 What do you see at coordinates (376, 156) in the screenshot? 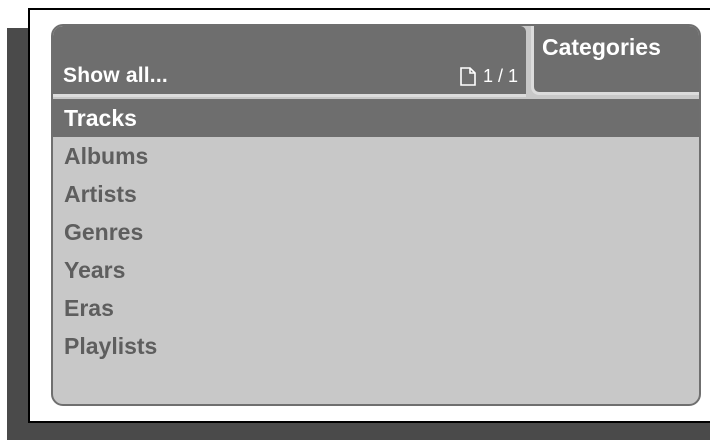
I see `list-item-albums: Albums` at bounding box center [376, 156].